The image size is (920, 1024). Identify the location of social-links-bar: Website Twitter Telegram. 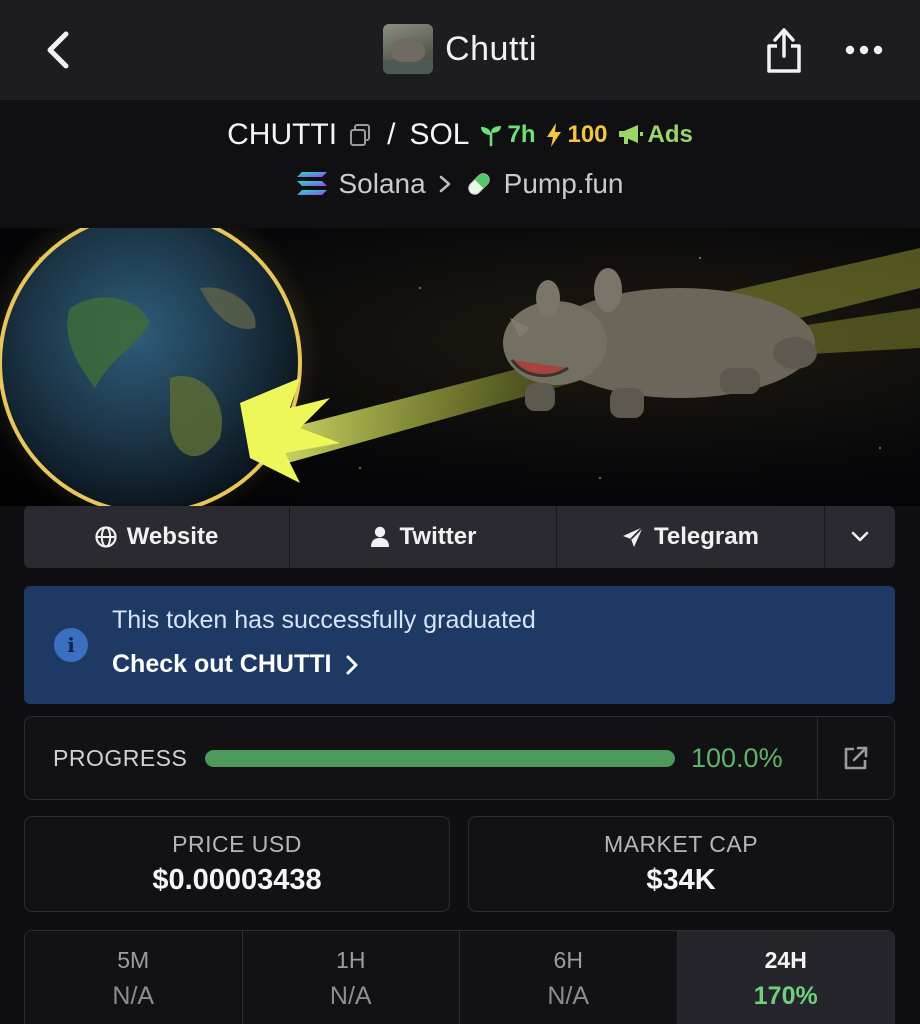
(459, 537).